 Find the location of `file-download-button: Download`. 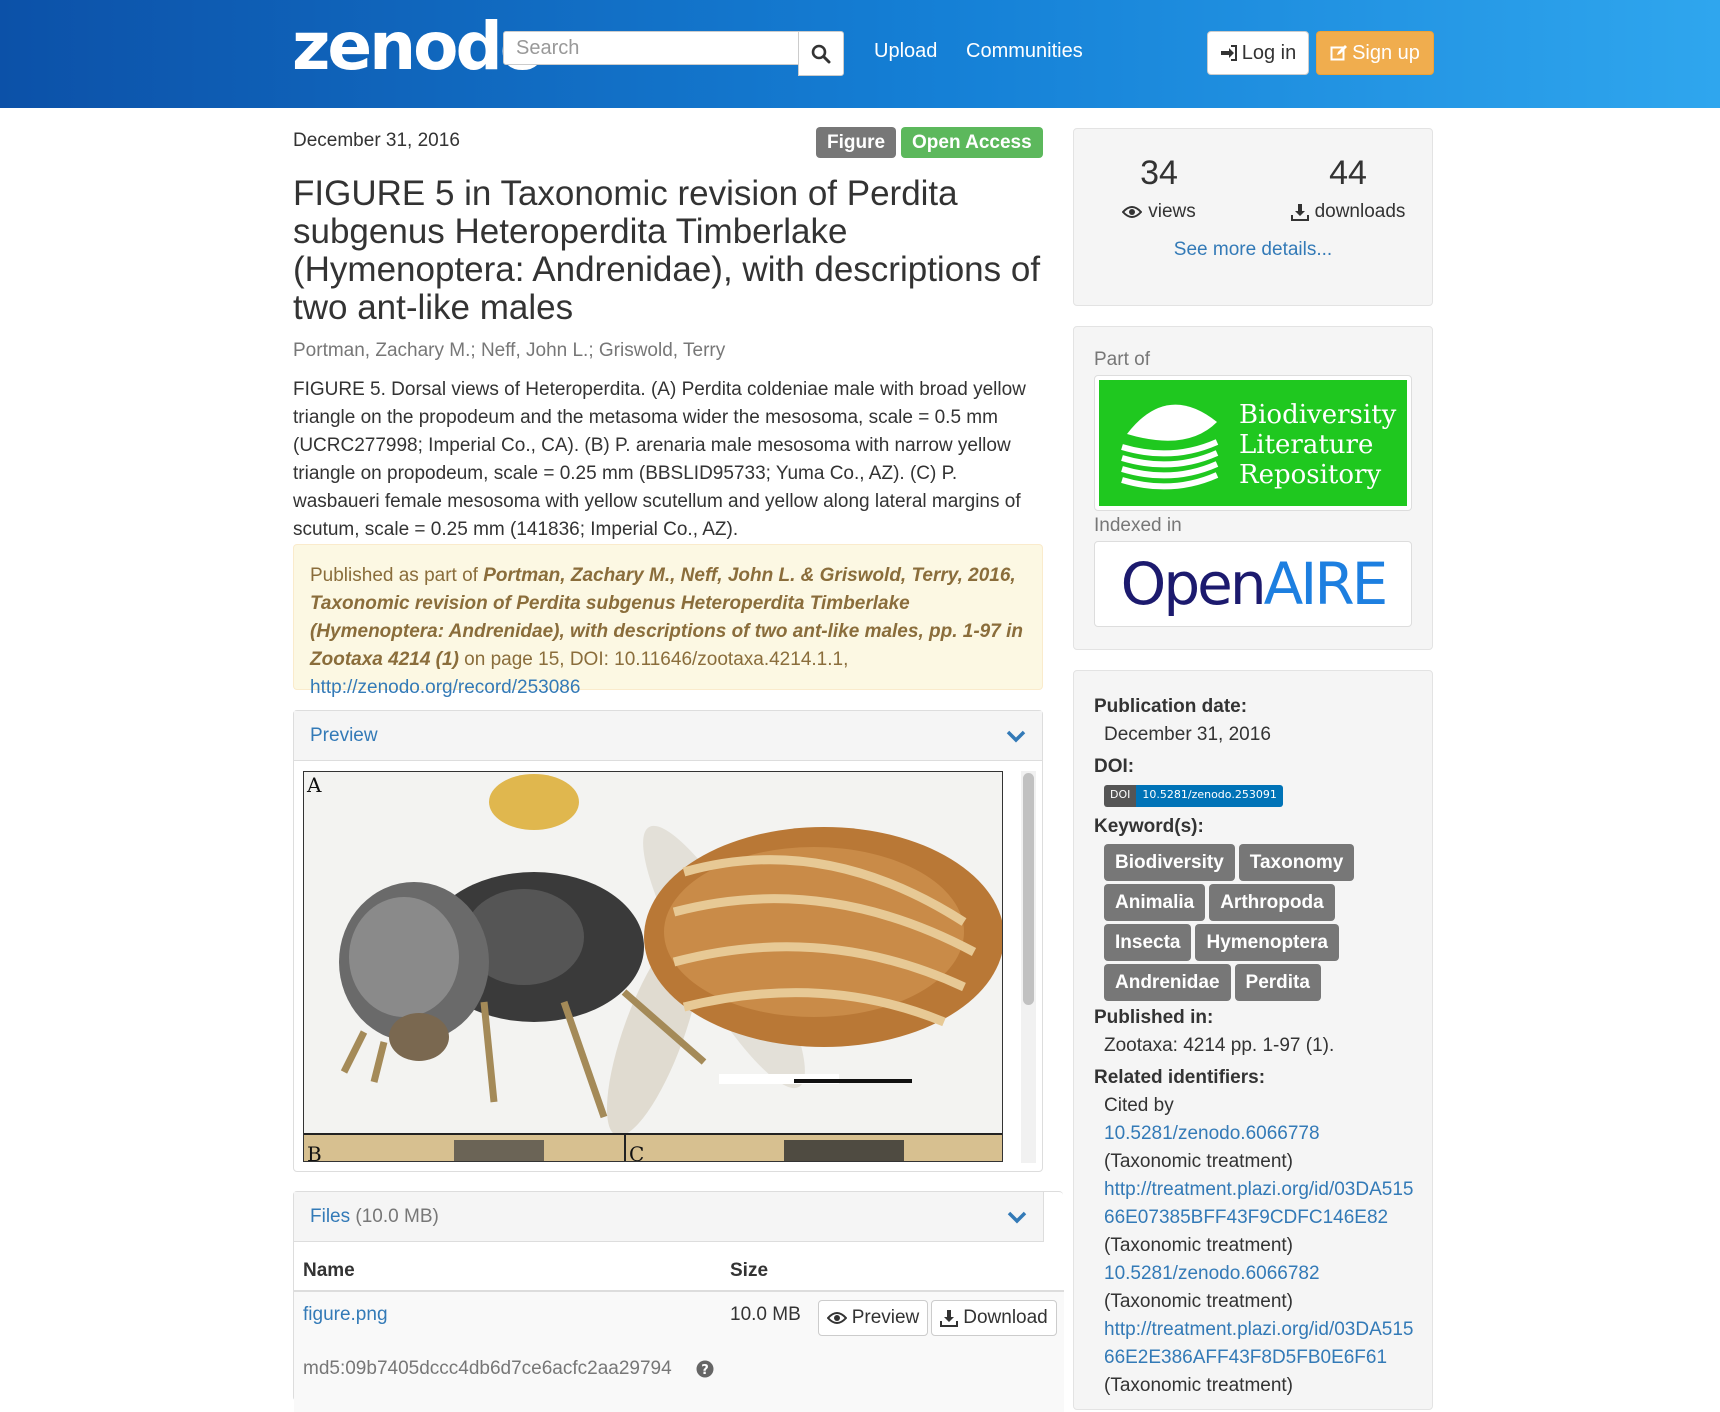

file-download-button: Download is located at coordinates (994, 1318).